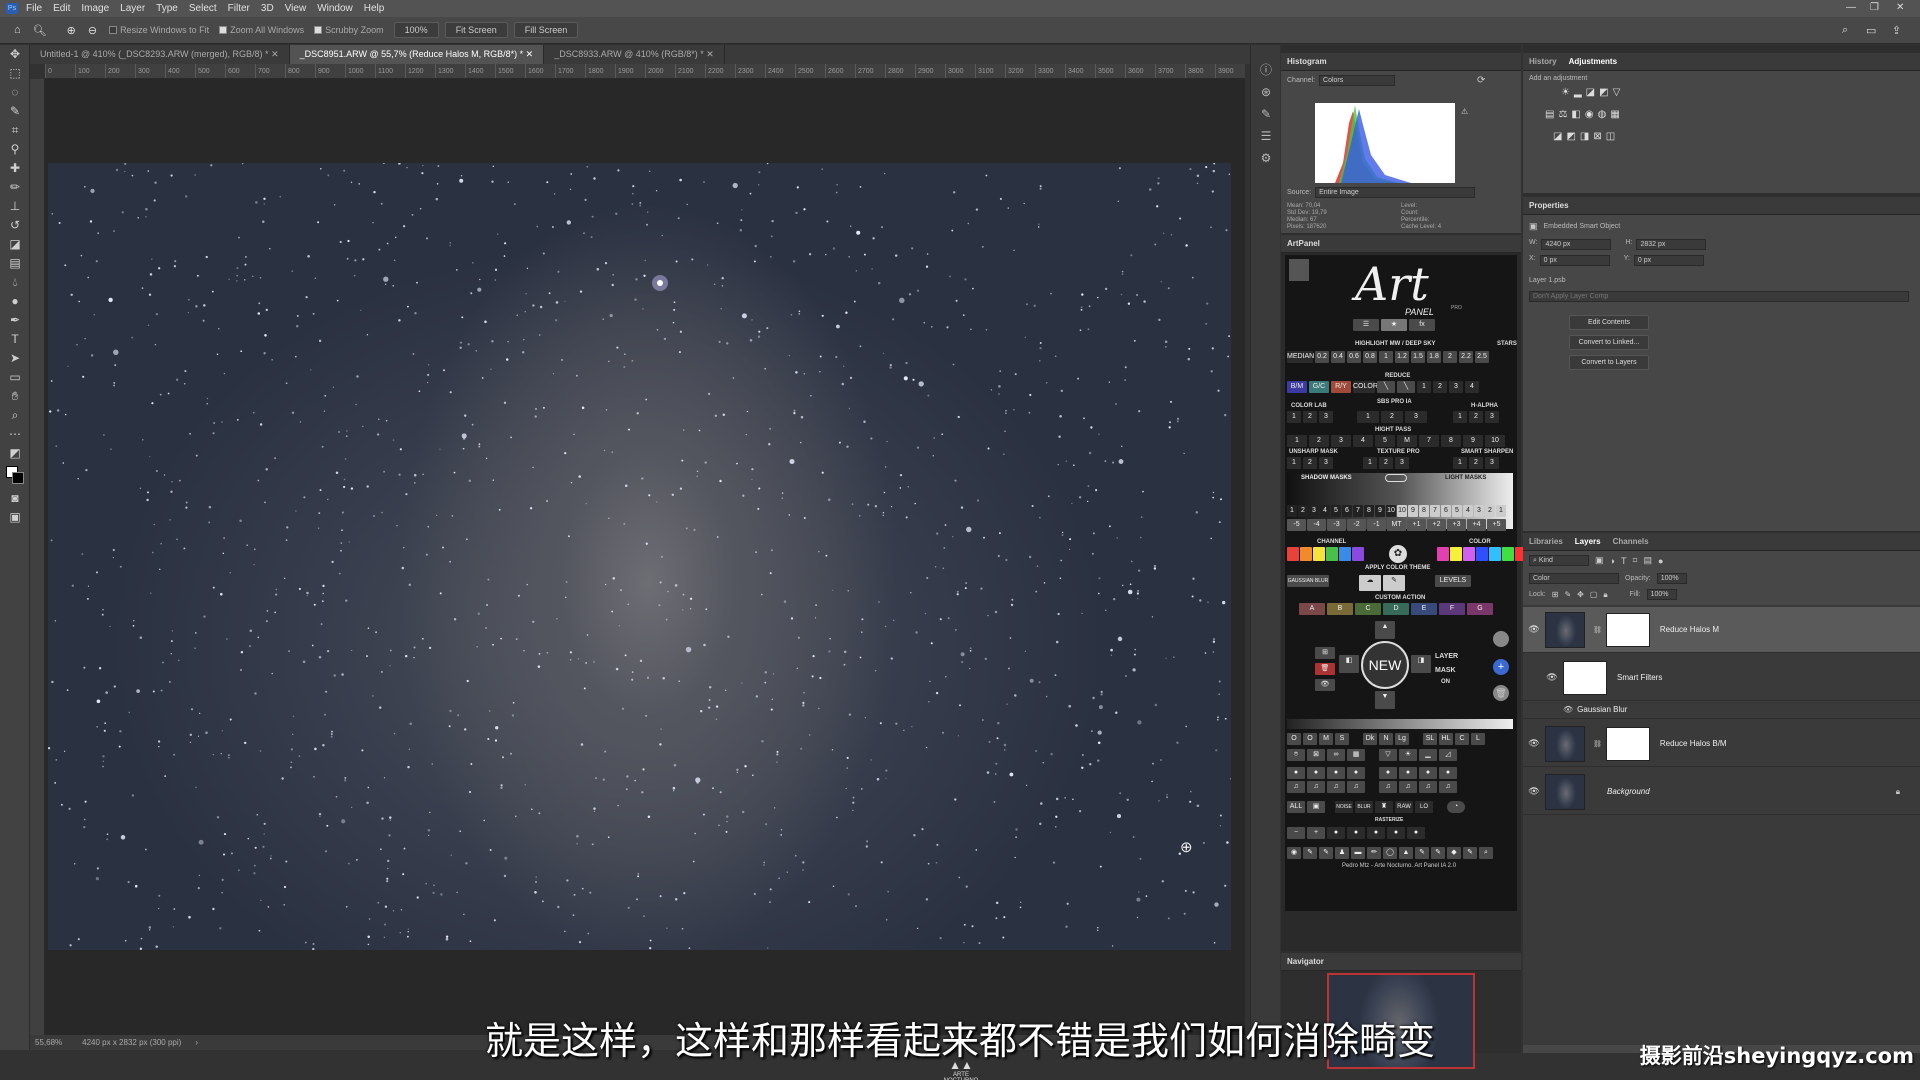 The width and height of the screenshot is (1920, 1080). I want to click on menu-edit: Edit, so click(61, 8).